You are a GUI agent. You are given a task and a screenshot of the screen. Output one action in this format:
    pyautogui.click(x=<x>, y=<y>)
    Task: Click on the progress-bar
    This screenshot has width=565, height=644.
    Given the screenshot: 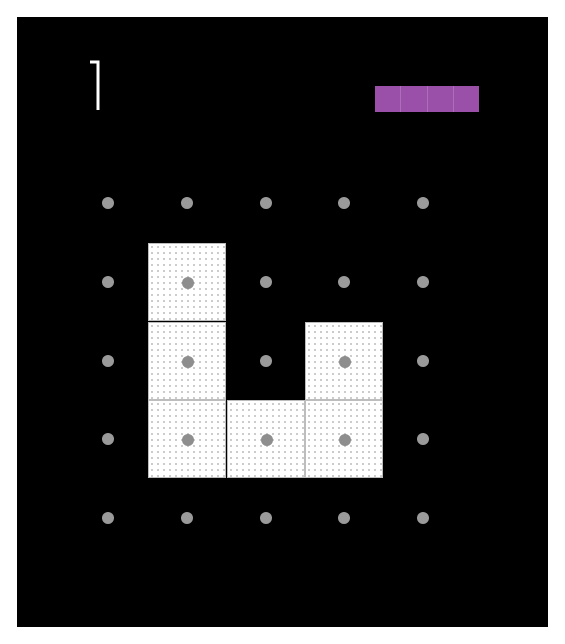 What is the action you would take?
    pyautogui.click(x=427, y=99)
    